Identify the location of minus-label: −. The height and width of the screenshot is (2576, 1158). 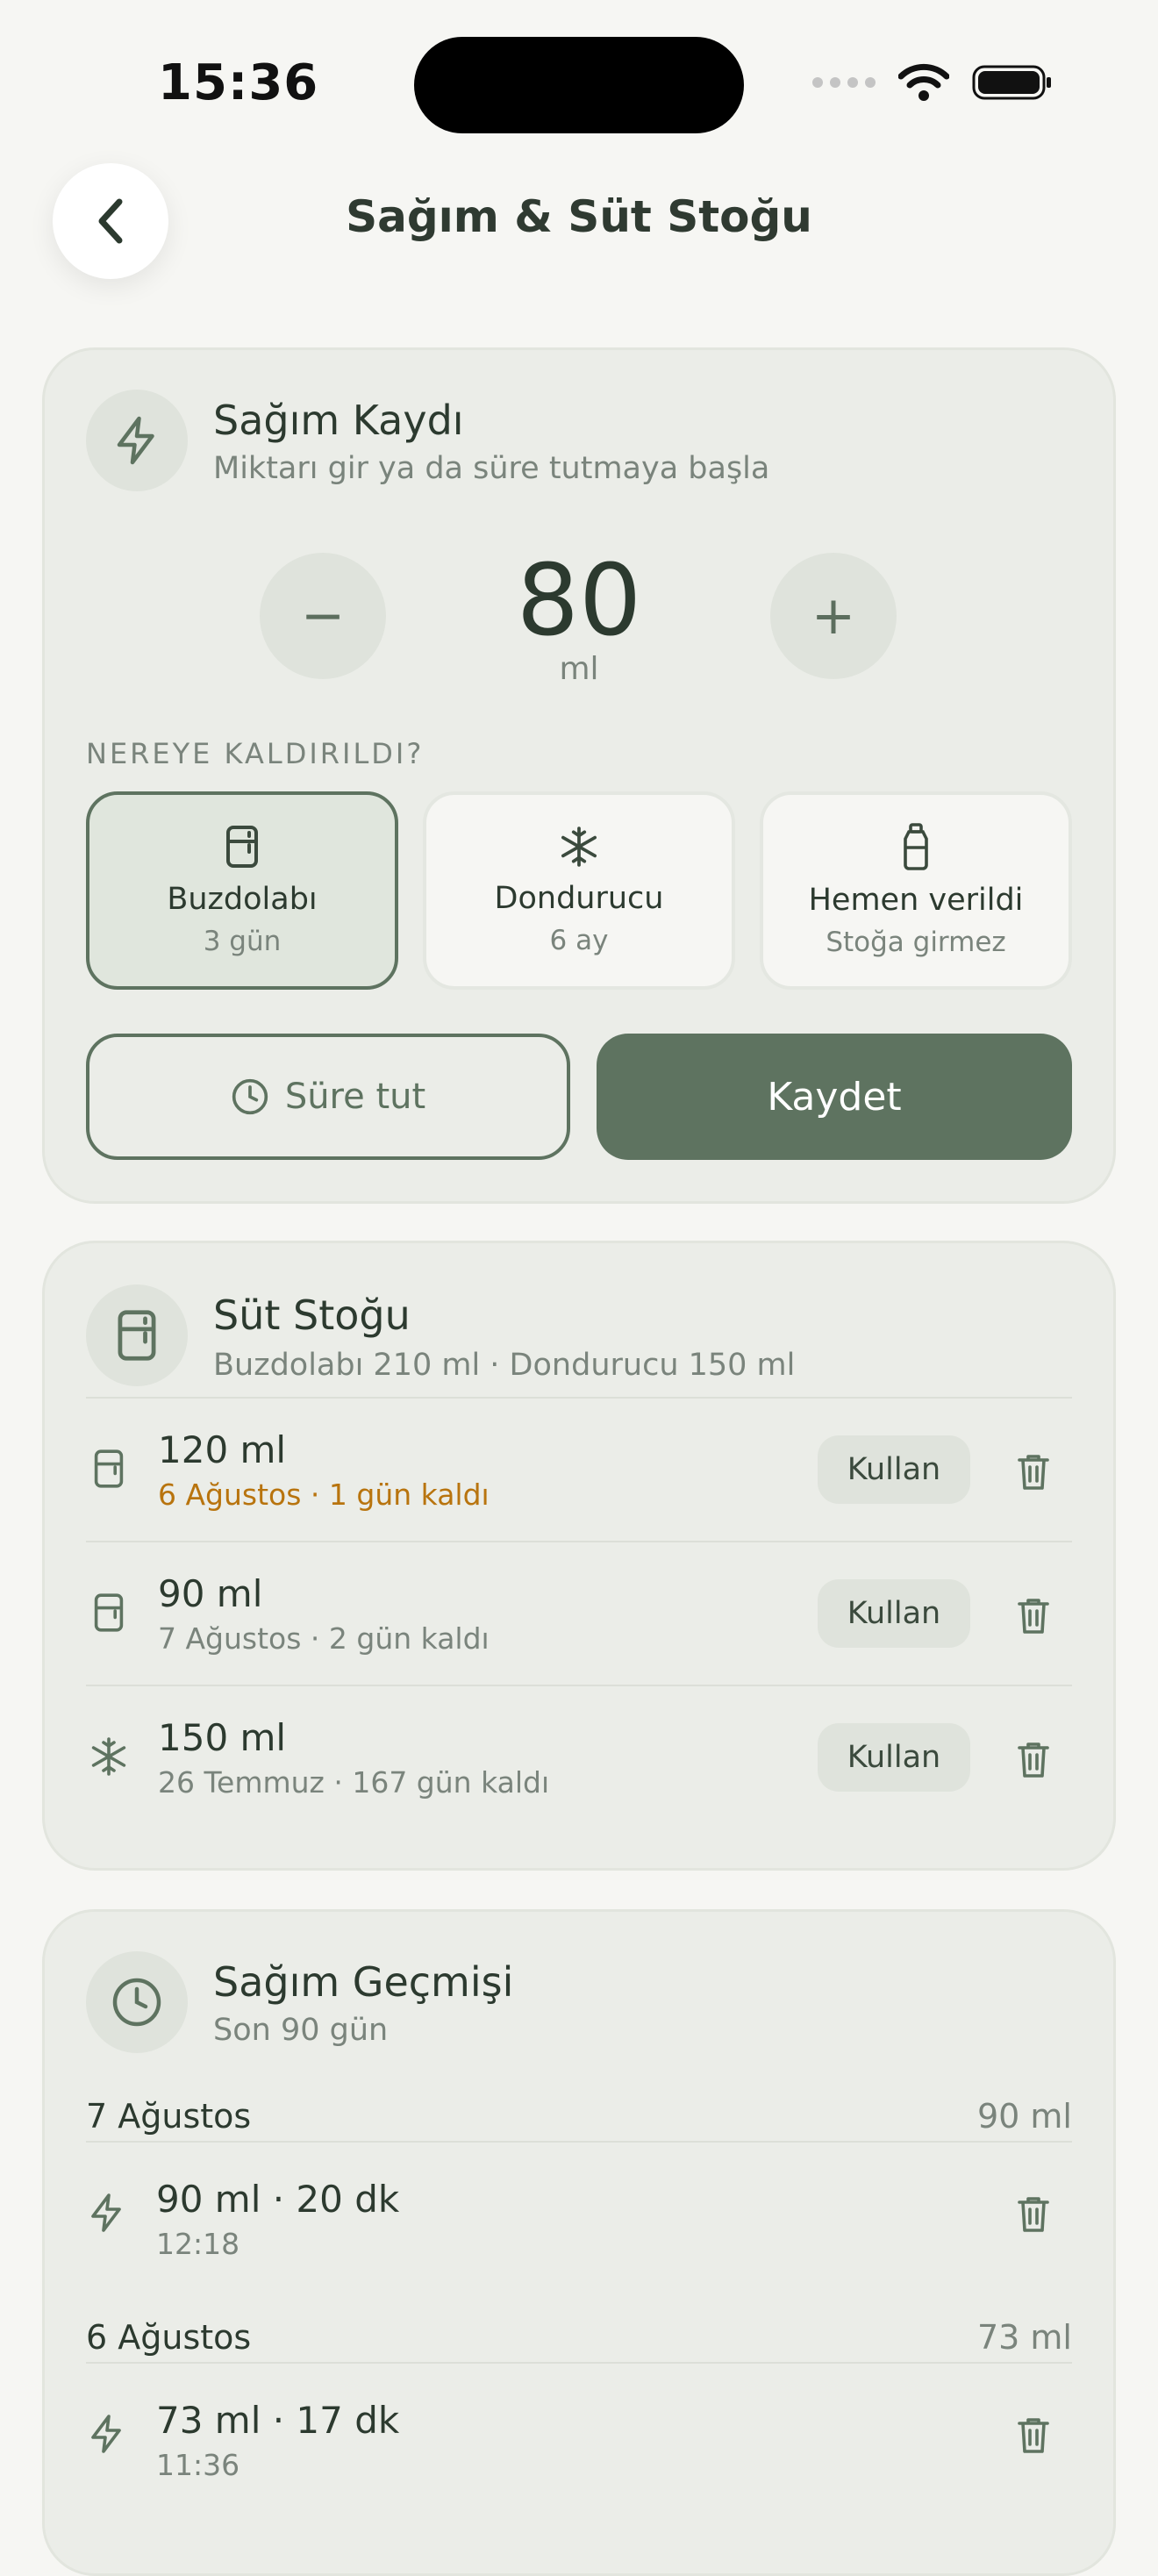
(323, 616).